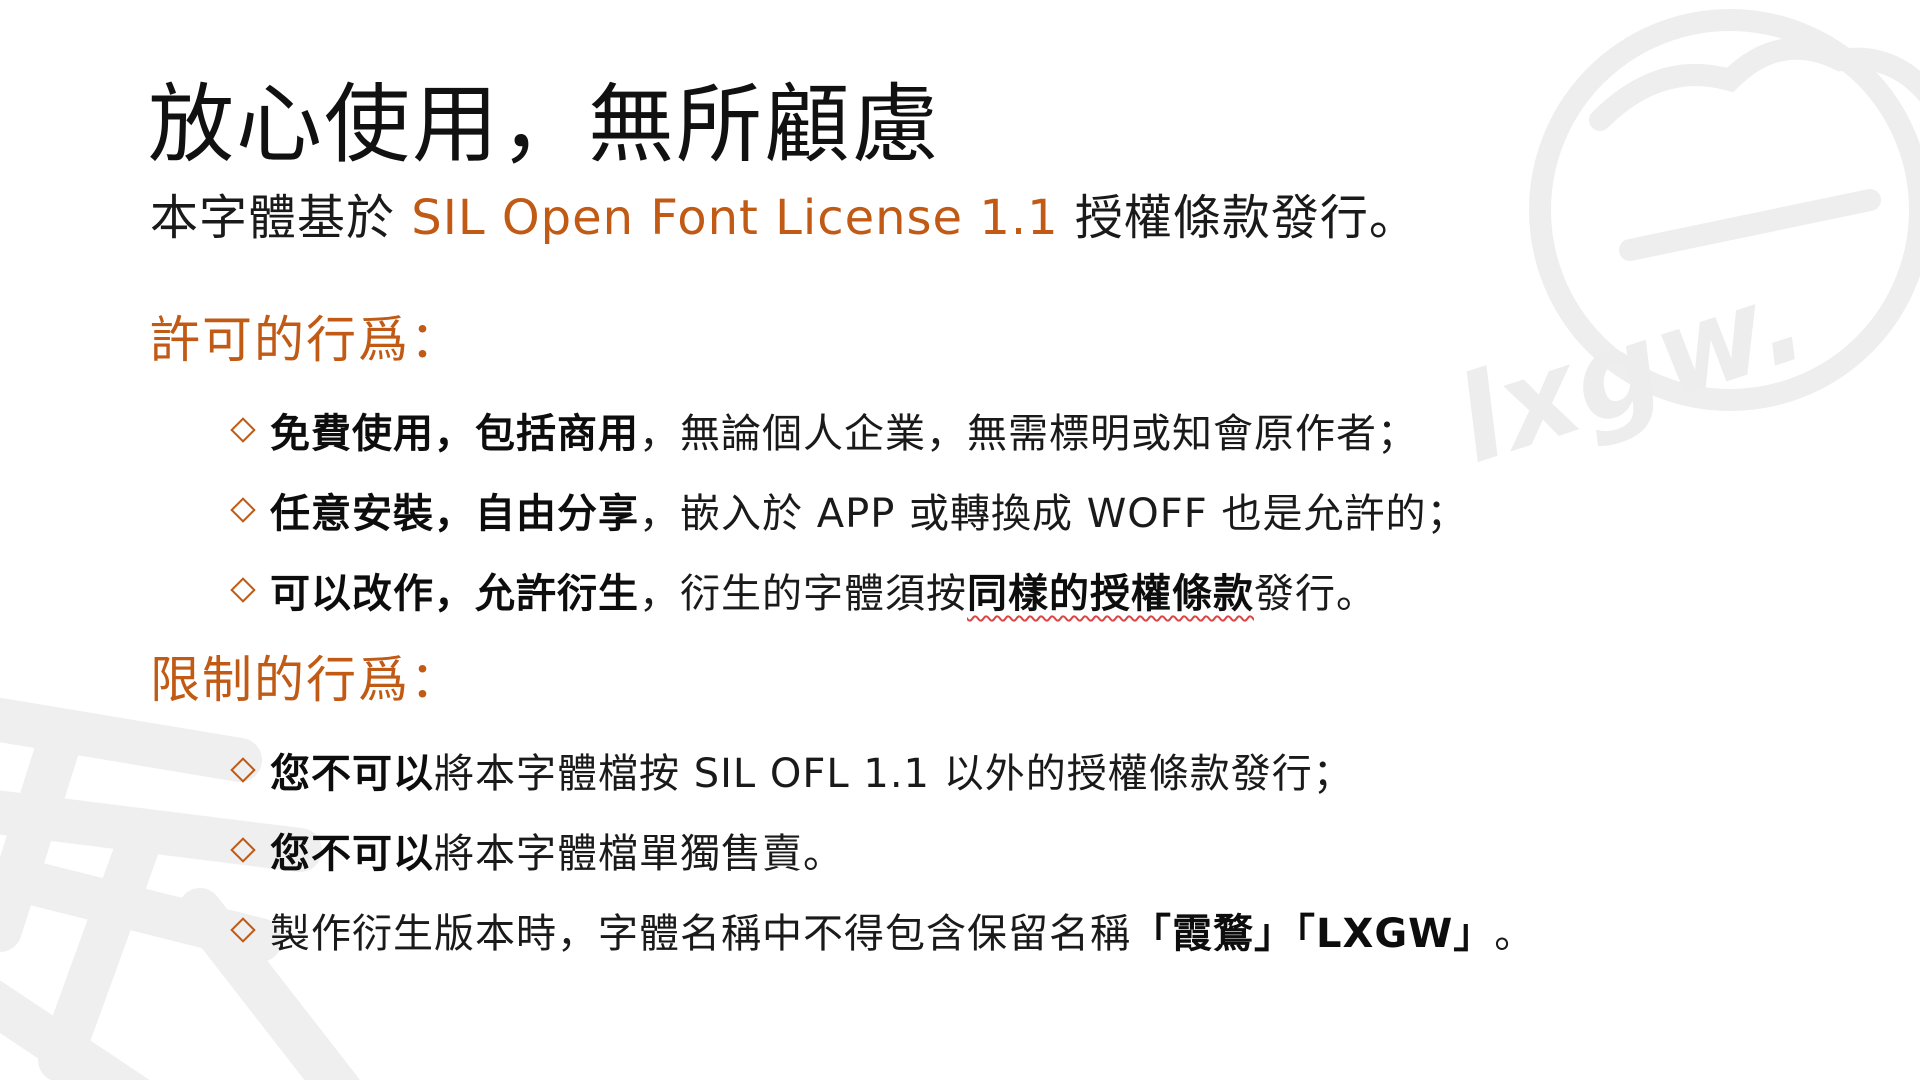  I want to click on allowed-item: 免費使用，包括商用 ，無論個人企業，無需標明或知會原作者；, so click(848, 430).